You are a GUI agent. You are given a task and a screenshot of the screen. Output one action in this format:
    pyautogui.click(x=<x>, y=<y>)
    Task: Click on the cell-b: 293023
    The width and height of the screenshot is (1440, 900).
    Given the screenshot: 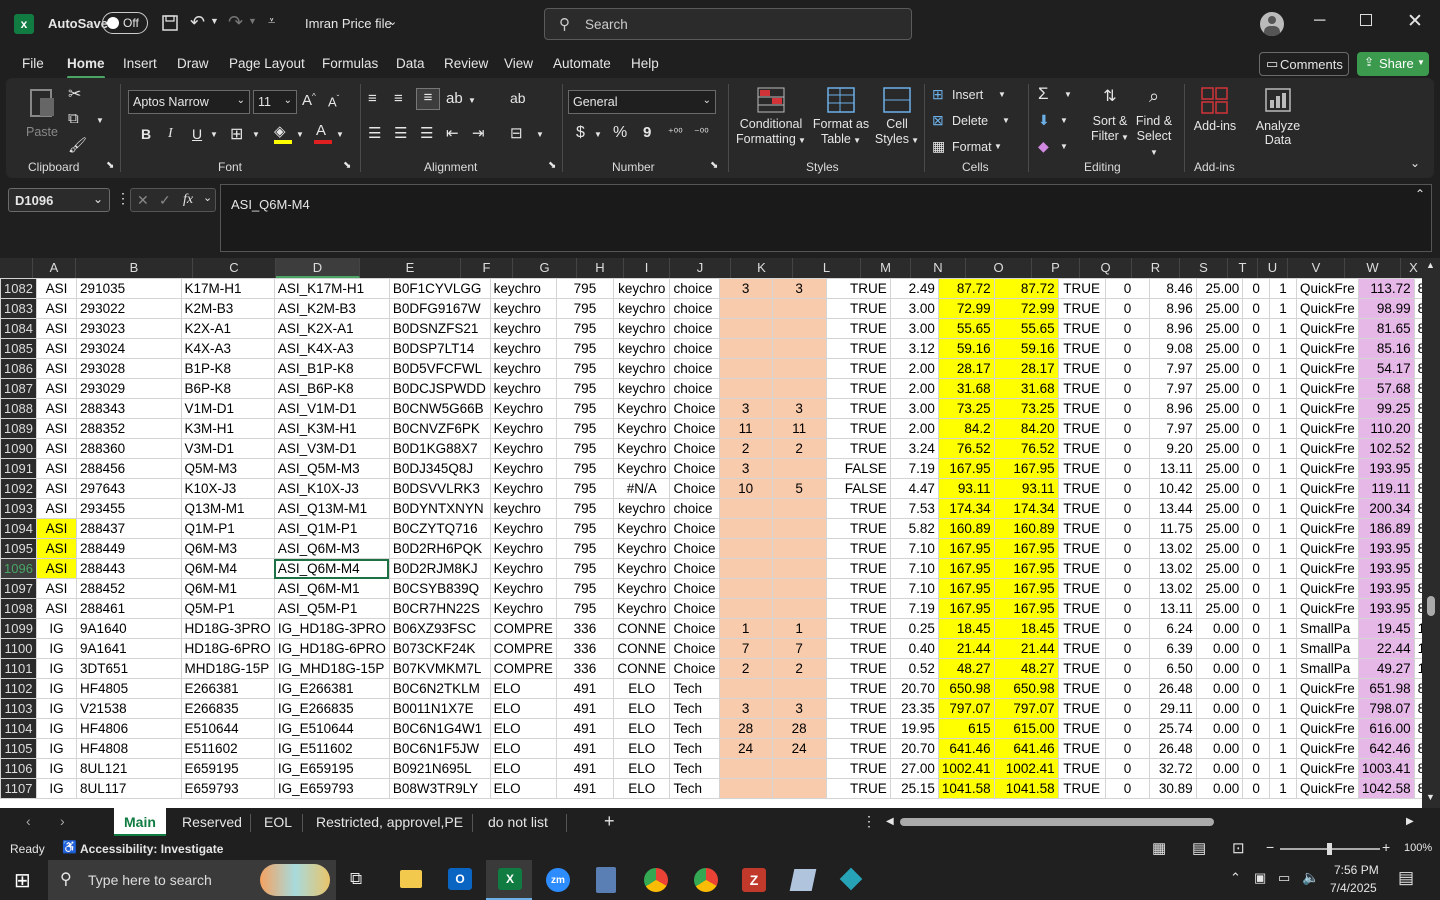 What is the action you would take?
    pyautogui.click(x=129, y=328)
    